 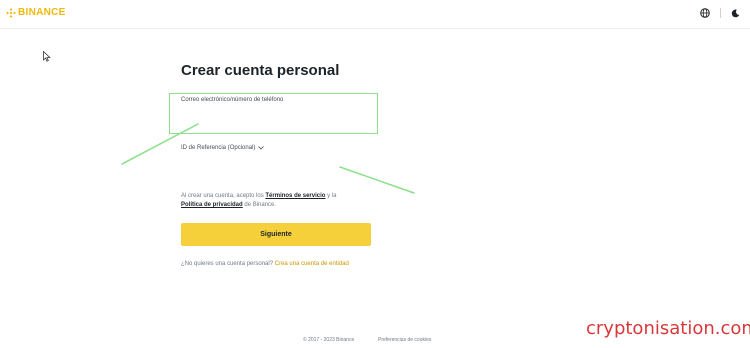 I want to click on terms-middle: y la, so click(x=332, y=196).